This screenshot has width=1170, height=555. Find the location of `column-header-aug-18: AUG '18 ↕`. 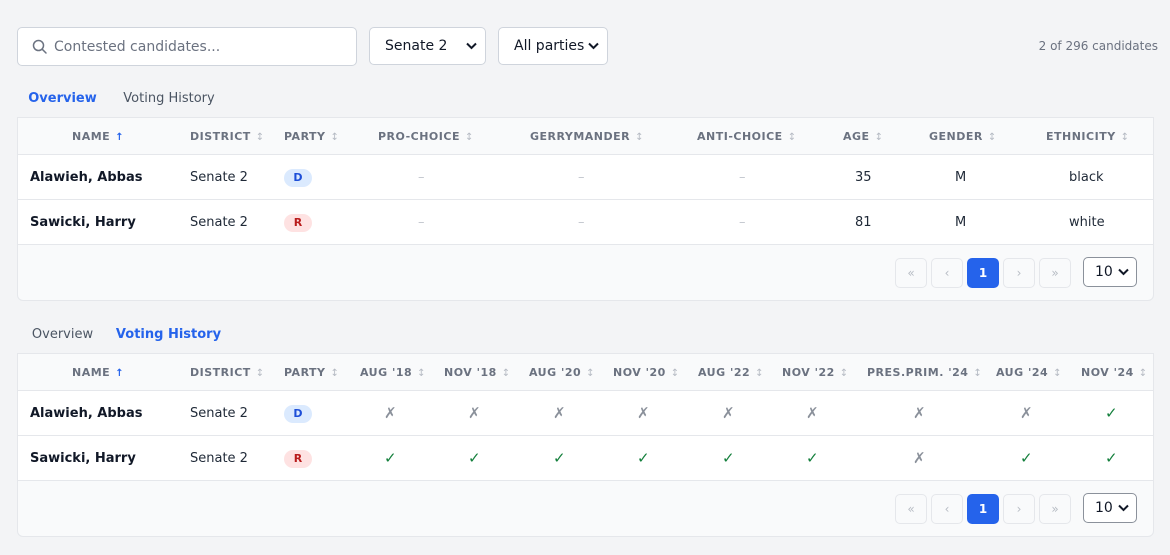

column-header-aug-18: AUG '18 ↕ is located at coordinates (393, 372).